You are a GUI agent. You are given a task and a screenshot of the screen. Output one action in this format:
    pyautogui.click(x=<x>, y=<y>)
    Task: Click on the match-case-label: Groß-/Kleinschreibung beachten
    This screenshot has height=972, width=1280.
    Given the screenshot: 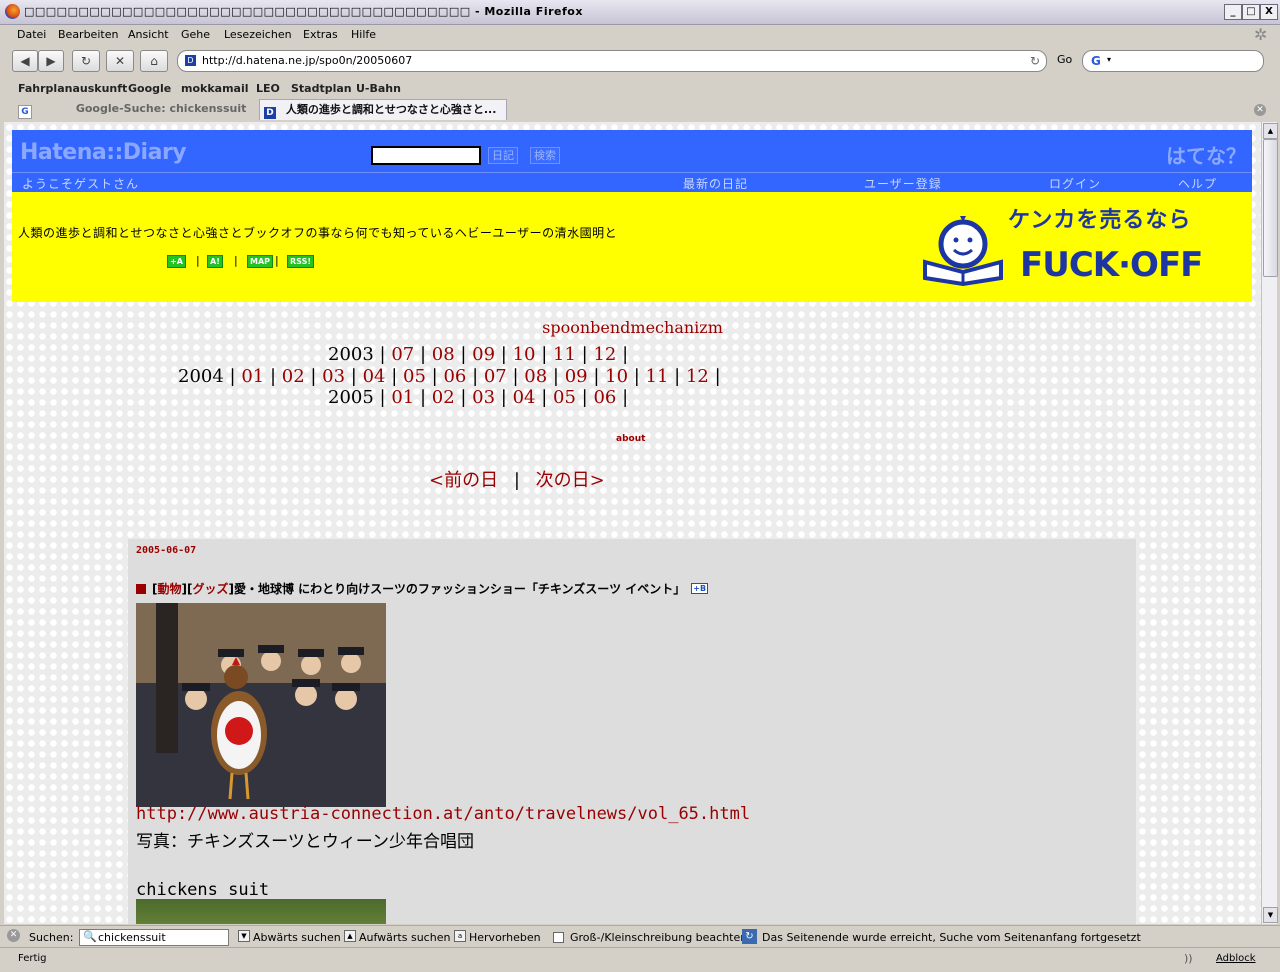 What is the action you would take?
    pyautogui.click(x=658, y=937)
    